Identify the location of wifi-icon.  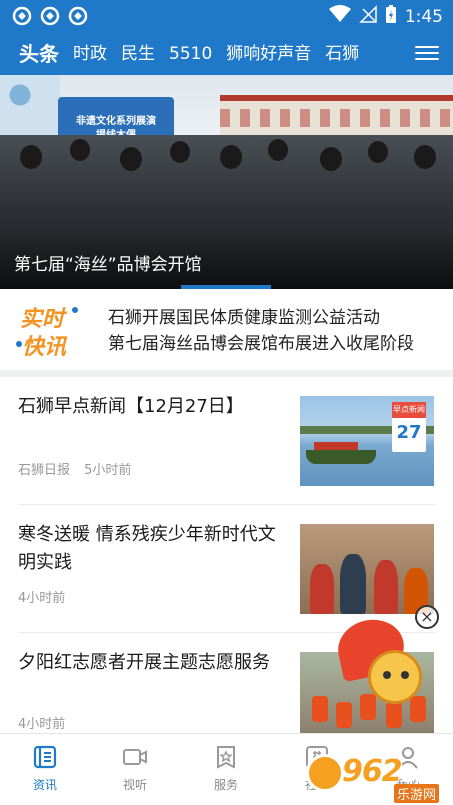
(339, 16).